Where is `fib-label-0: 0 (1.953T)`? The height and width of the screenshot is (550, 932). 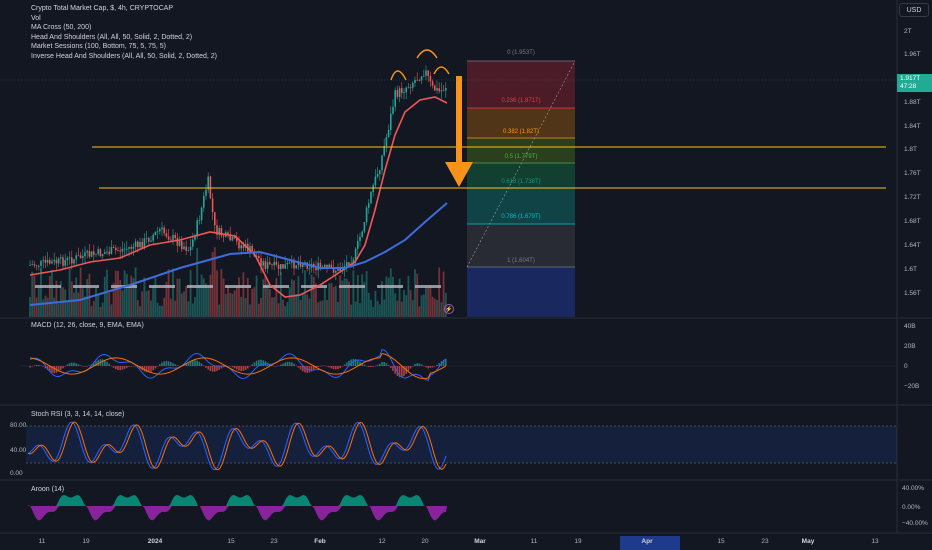 fib-label-0: 0 (1.953T) is located at coordinates (521, 53).